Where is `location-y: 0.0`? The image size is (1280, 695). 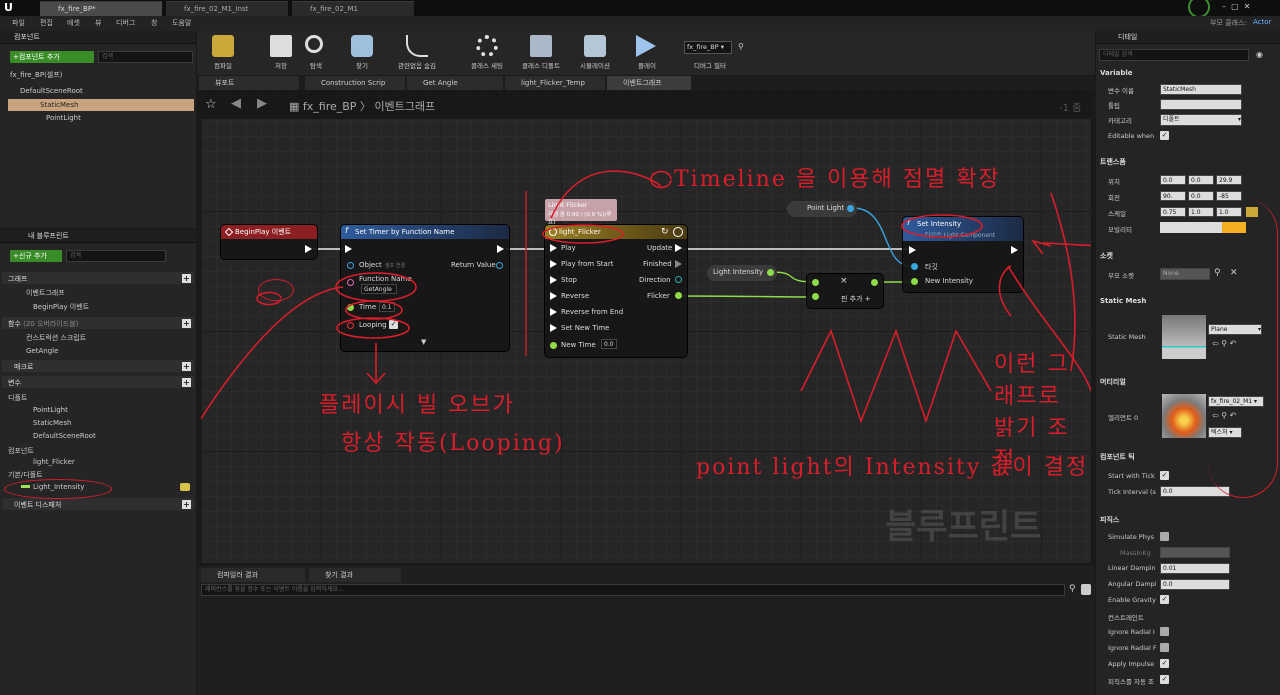 location-y: 0.0 is located at coordinates (1201, 180).